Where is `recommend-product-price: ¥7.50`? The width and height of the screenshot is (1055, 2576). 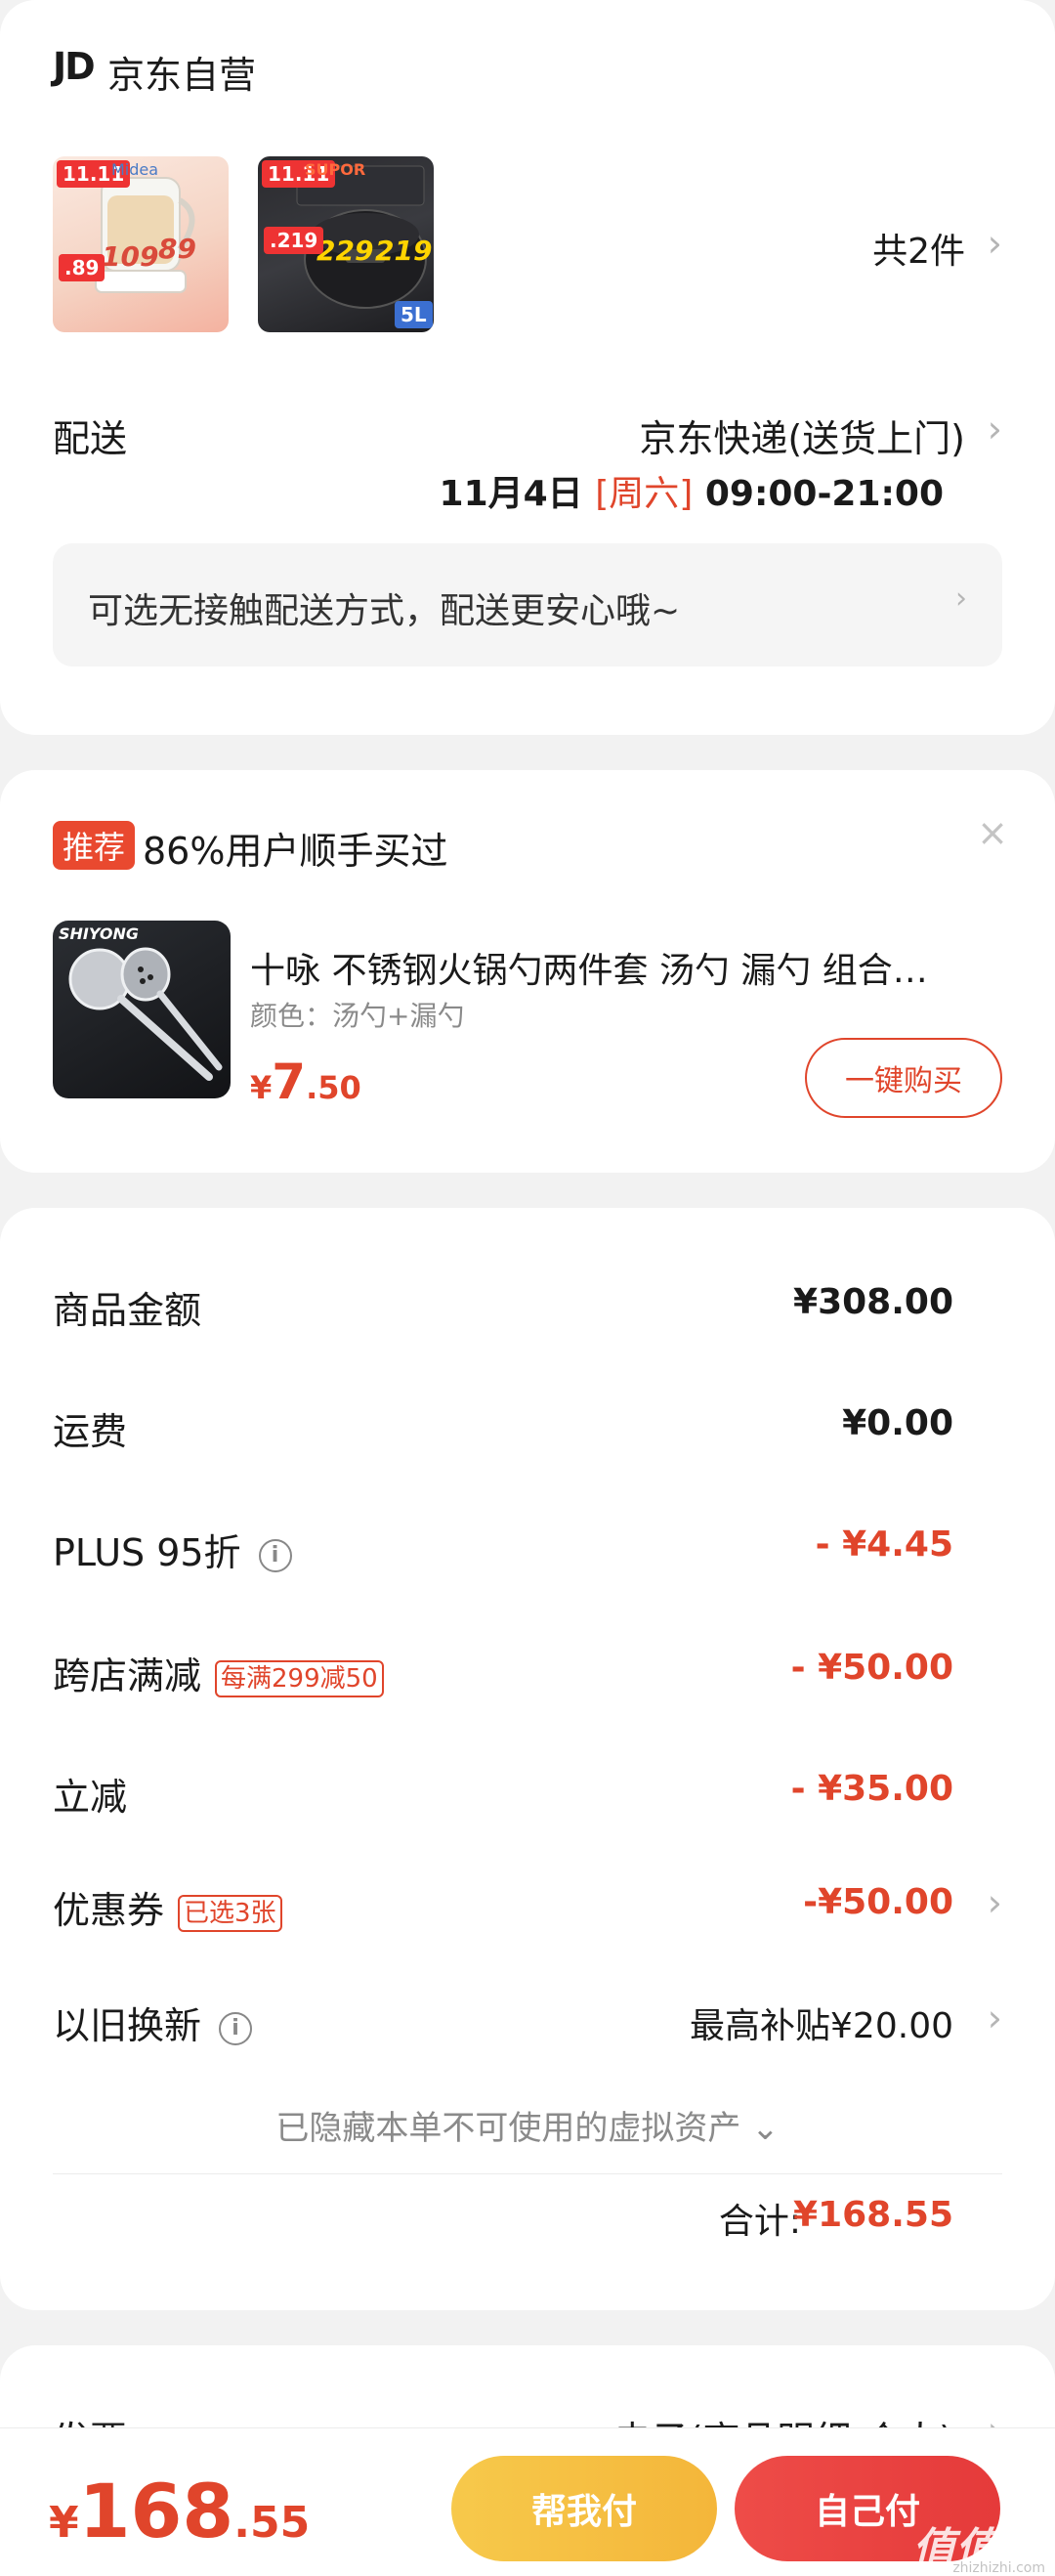
recommend-product-price: ¥7.50 is located at coordinates (305, 1082).